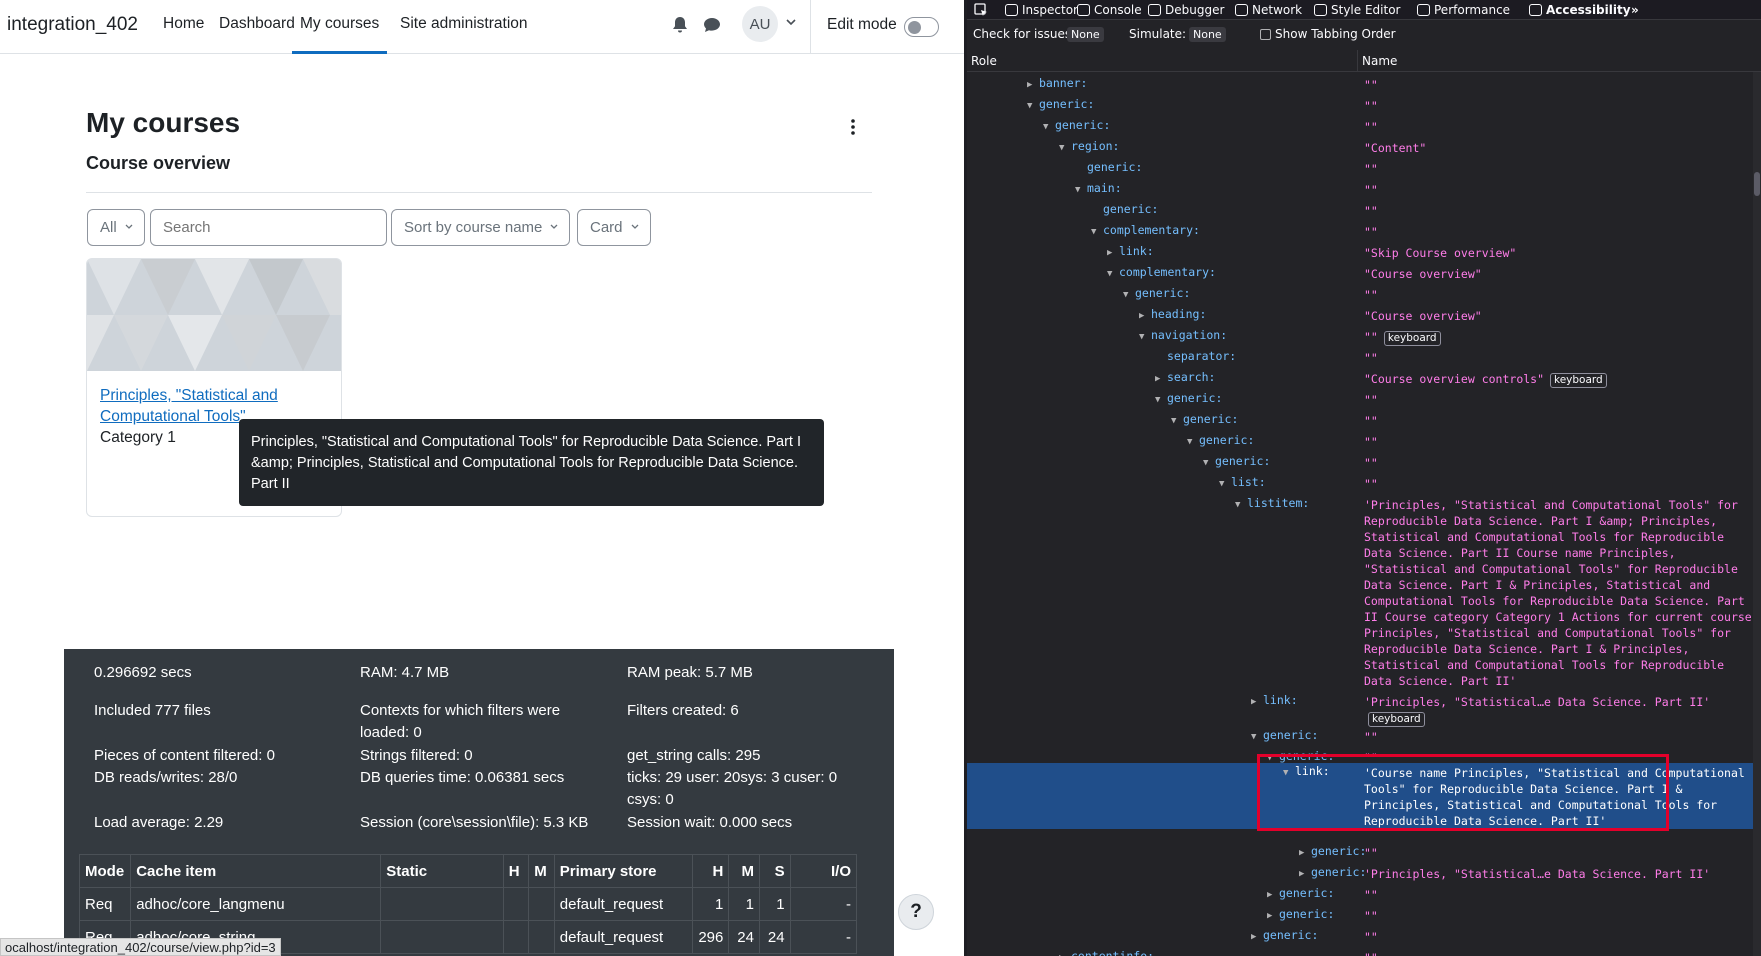  What do you see at coordinates (1364, 190) in the screenshot?
I see `tree-row: ▼ main: ""` at bounding box center [1364, 190].